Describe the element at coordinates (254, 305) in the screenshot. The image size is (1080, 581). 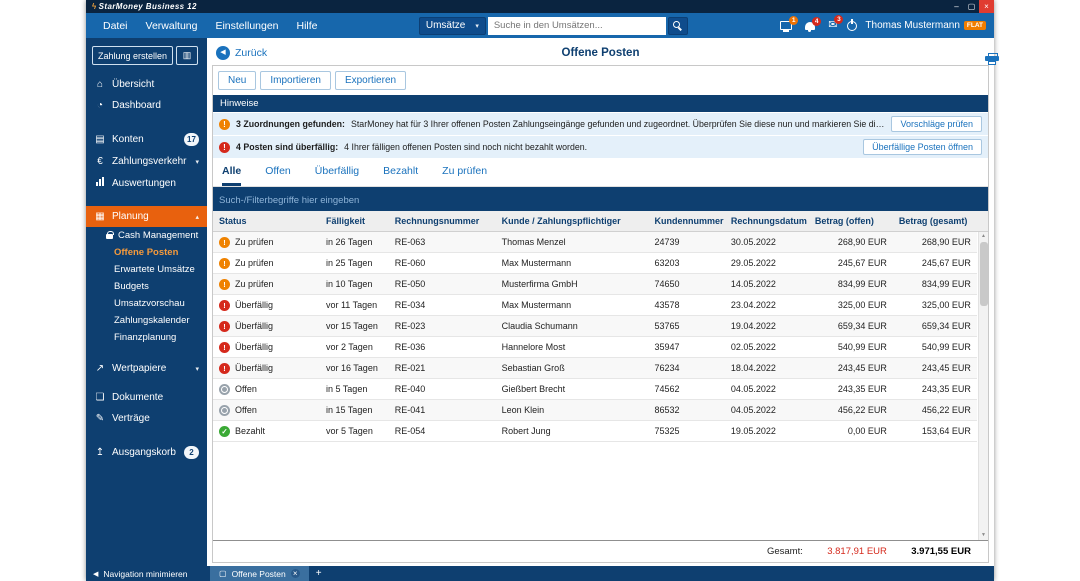
I see `status-label: Überfällig` at that location.